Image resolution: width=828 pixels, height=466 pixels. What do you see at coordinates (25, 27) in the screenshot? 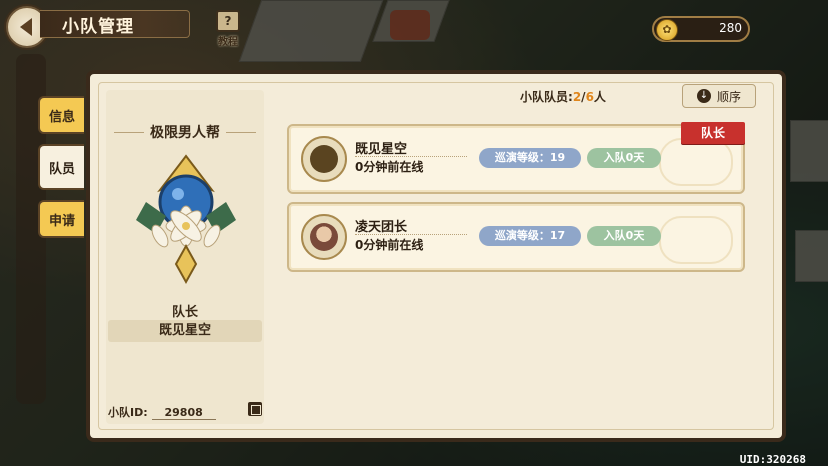
I see `back-arrow-icon` at bounding box center [25, 27].